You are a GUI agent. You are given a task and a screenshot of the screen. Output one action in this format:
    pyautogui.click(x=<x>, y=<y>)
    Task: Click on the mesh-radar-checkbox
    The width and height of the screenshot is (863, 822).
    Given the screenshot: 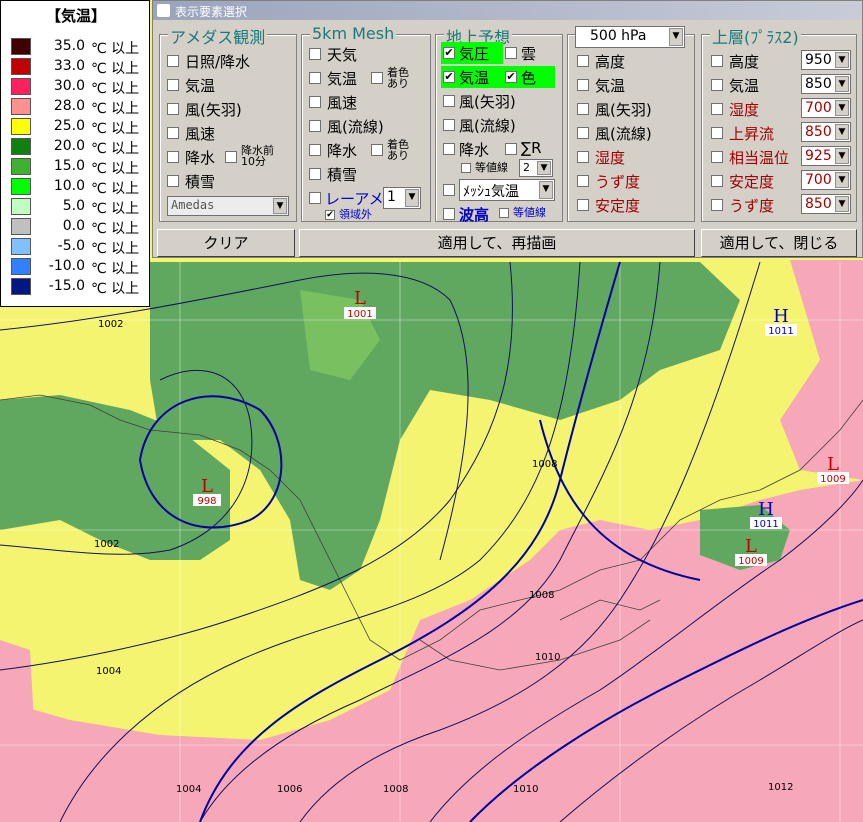 What is the action you would take?
    pyautogui.click(x=315, y=198)
    